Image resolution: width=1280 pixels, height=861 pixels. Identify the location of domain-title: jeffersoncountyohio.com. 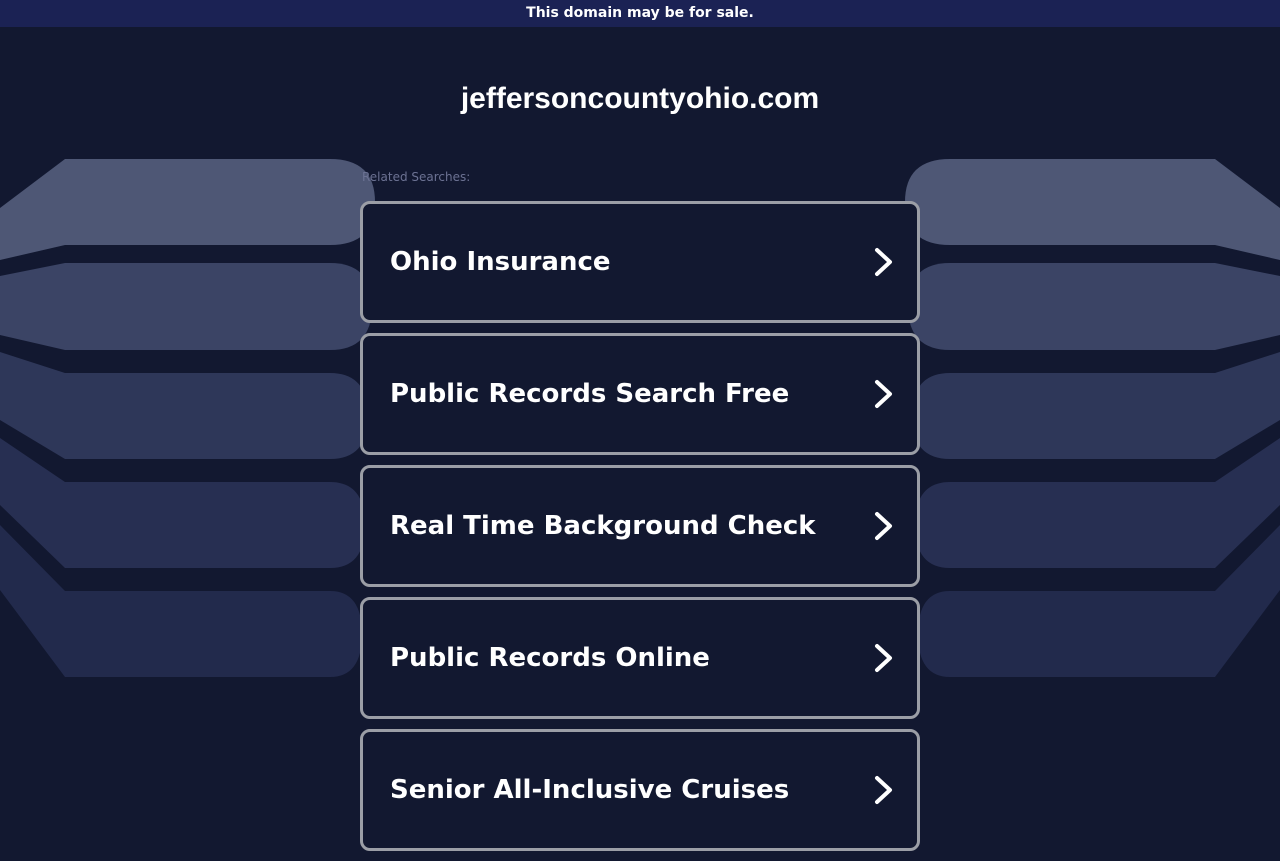
(640, 98).